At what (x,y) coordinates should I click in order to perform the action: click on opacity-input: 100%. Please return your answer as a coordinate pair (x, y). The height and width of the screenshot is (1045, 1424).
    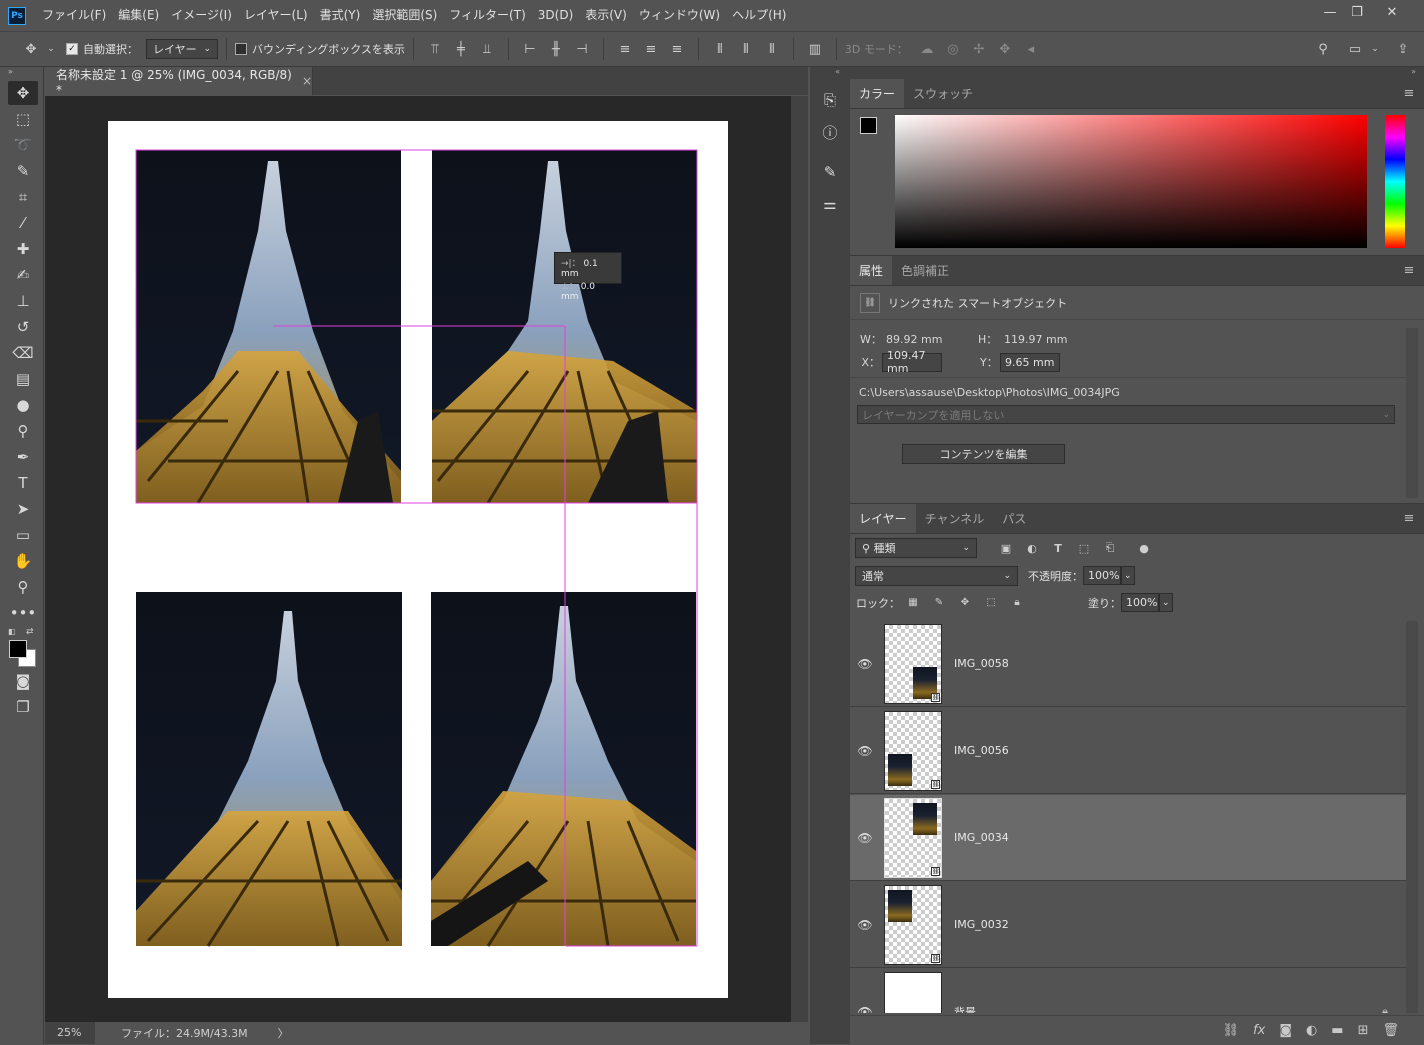
    Looking at the image, I should click on (1102, 575).